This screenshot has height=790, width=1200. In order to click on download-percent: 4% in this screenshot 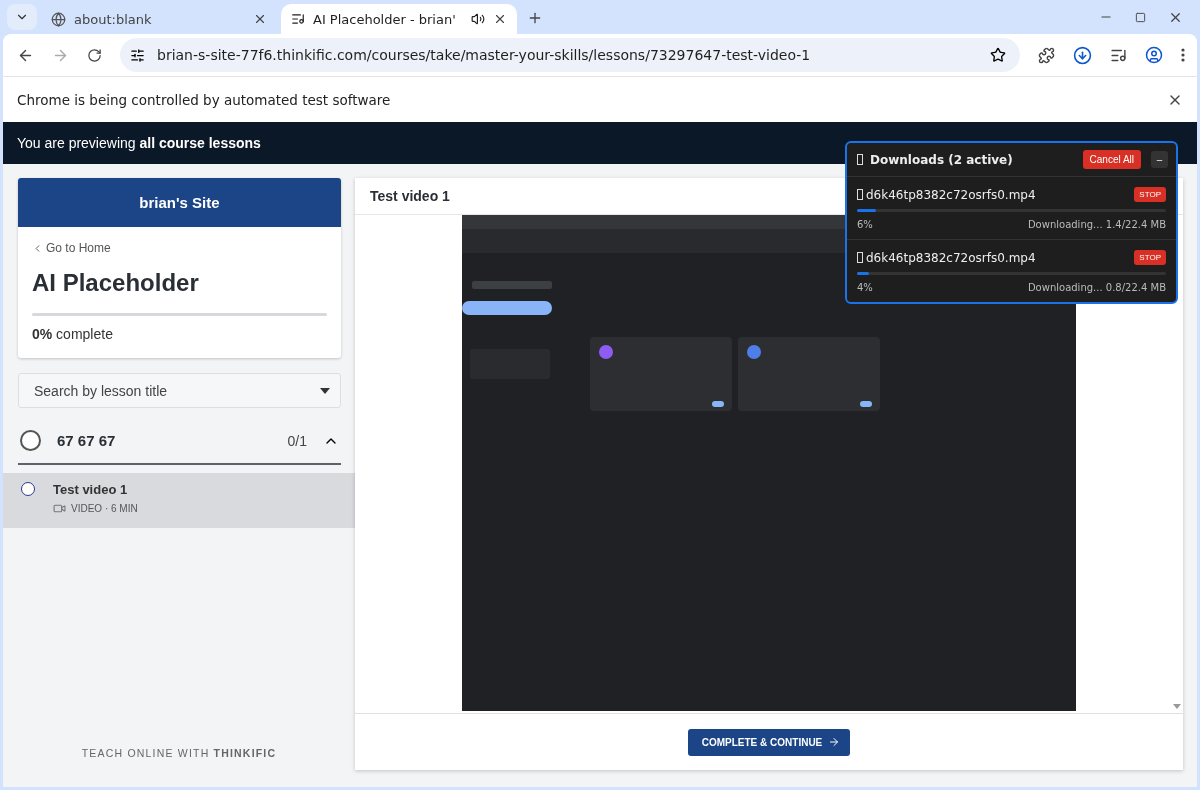, I will do `click(865, 287)`.